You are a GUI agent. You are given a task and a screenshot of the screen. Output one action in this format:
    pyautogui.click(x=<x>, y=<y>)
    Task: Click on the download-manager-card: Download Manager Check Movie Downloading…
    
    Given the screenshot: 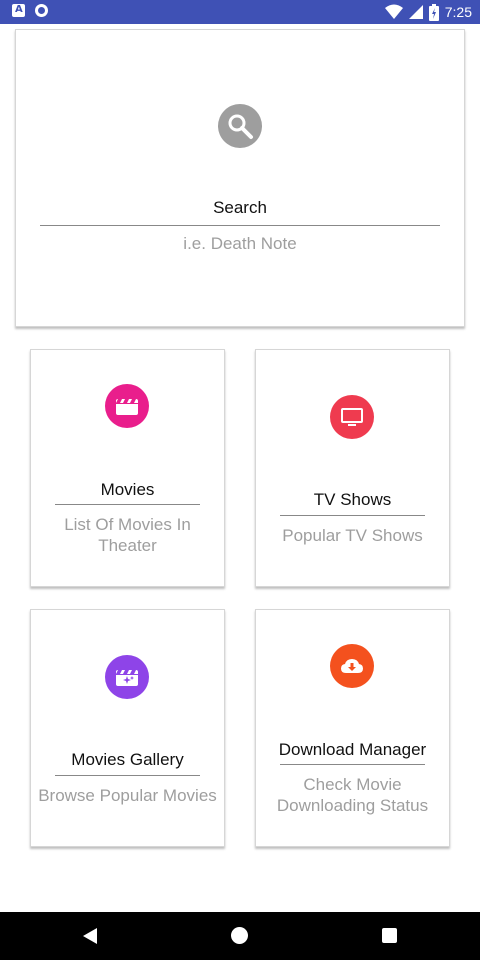 What is the action you would take?
    pyautogui.click(x=352, y=728)
    